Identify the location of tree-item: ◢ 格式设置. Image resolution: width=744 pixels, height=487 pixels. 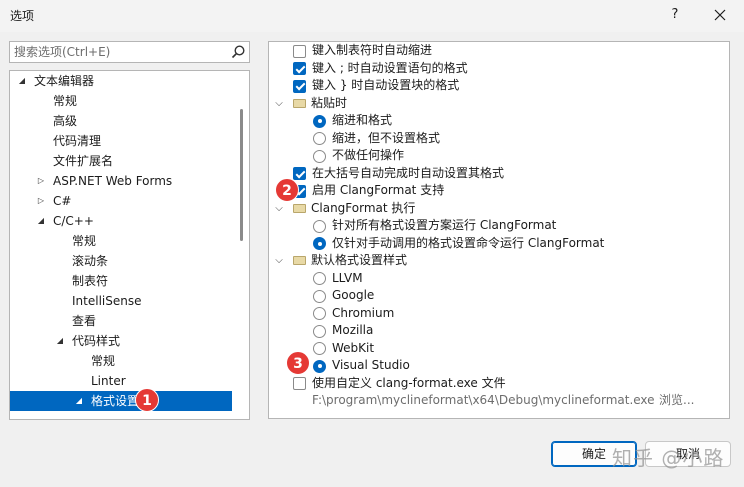
(121, 401).